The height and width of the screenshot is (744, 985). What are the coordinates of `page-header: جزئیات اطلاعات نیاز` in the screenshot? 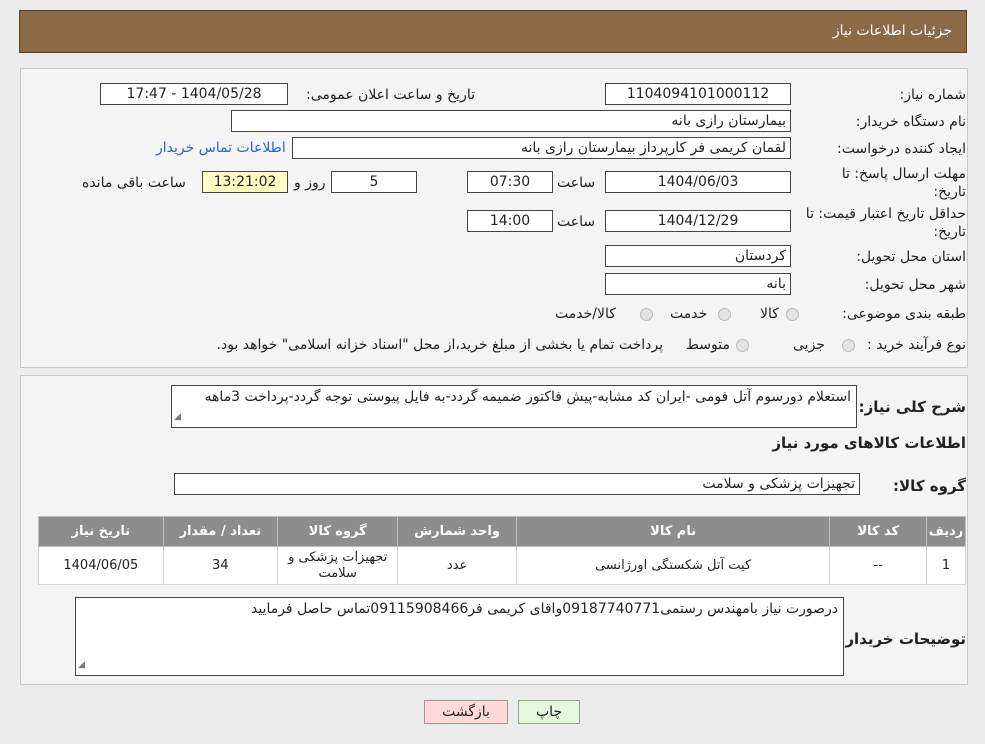 It's located at (493, 31).